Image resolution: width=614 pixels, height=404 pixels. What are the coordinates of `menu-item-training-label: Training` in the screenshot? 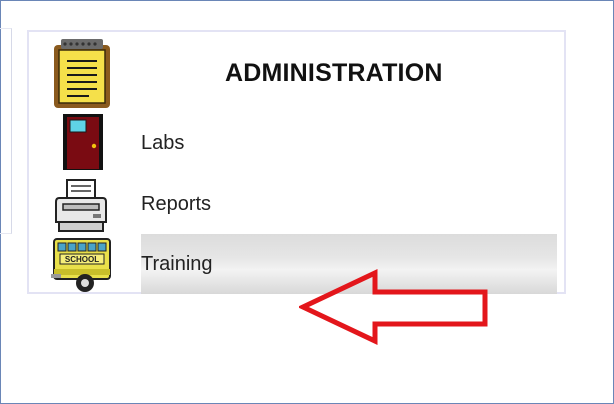 It's located at (177, 263).